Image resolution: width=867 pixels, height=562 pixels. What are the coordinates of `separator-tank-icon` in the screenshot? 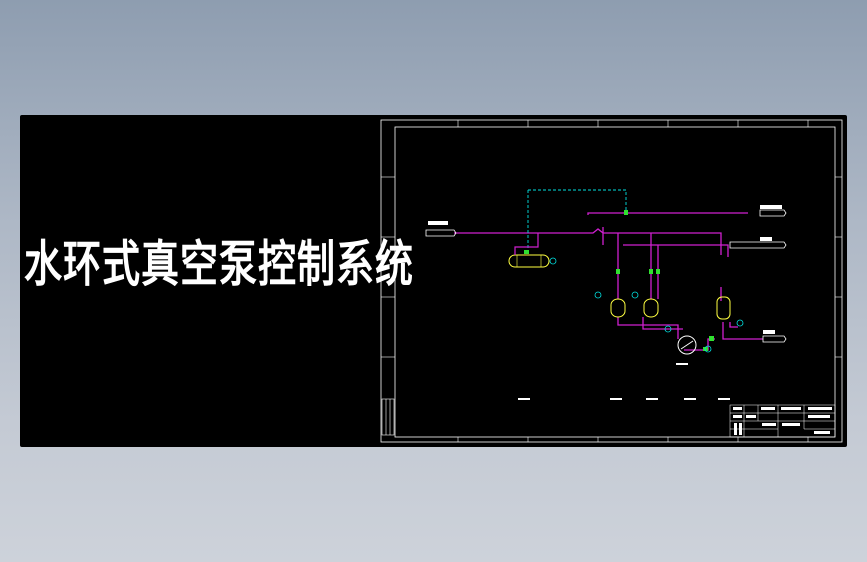 It's located at (670, 308).